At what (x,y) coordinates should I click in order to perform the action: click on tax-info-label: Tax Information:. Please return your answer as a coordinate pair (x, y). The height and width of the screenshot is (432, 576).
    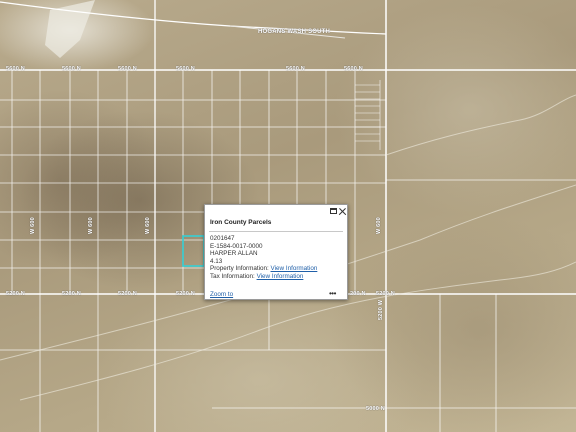
    Looking at the image, I should click on (232, 276).